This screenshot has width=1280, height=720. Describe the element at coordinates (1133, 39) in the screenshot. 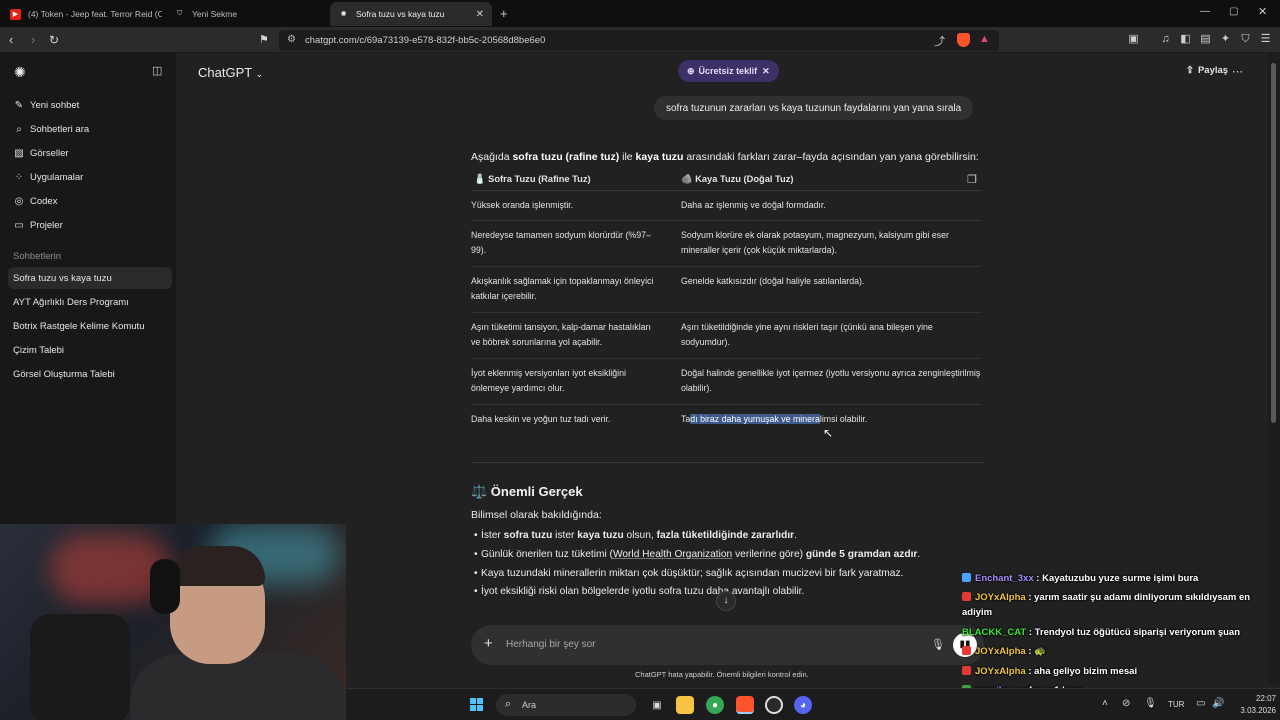

I see `reader-icon: ▣` at that location.